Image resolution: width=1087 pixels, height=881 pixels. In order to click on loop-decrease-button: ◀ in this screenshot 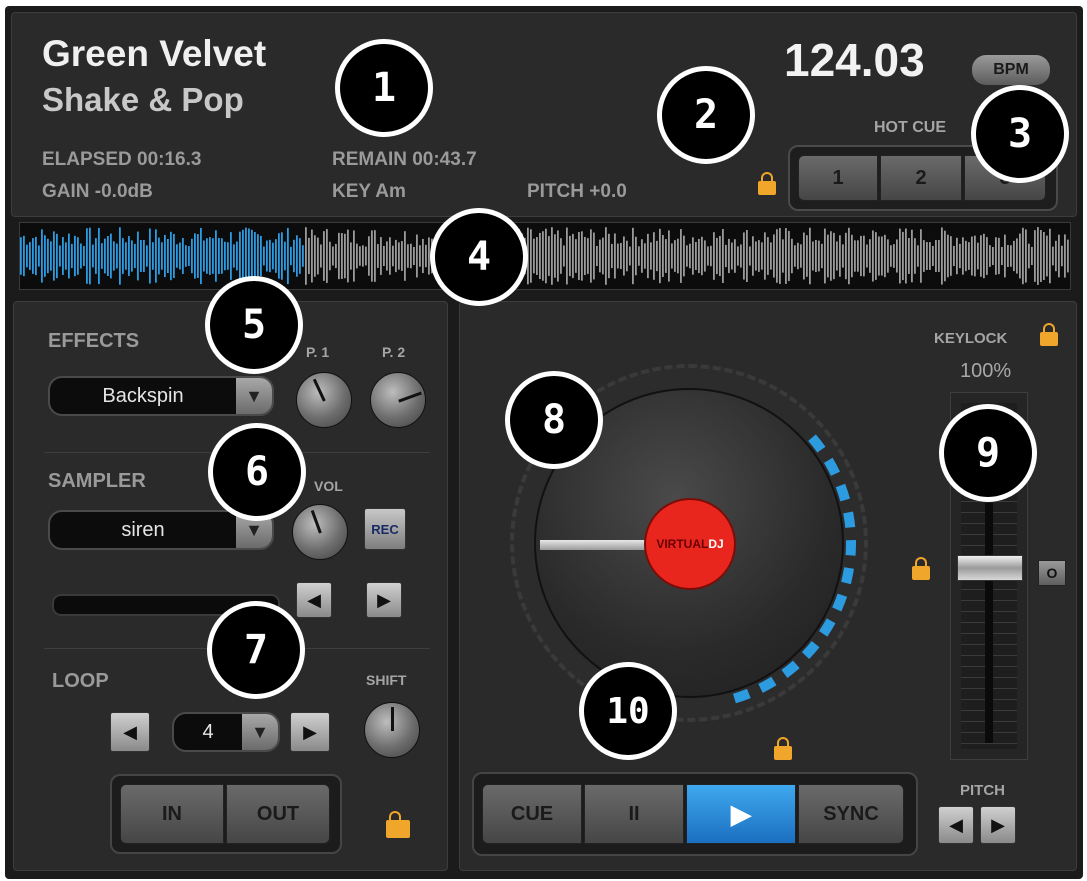, I will do `click(130, 732)`.